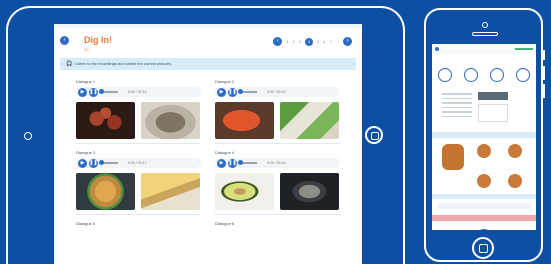  What do you see at coordinates (457, 105) in the screenshot?
I see `phone-text-list` at bounding box center [457, 105].